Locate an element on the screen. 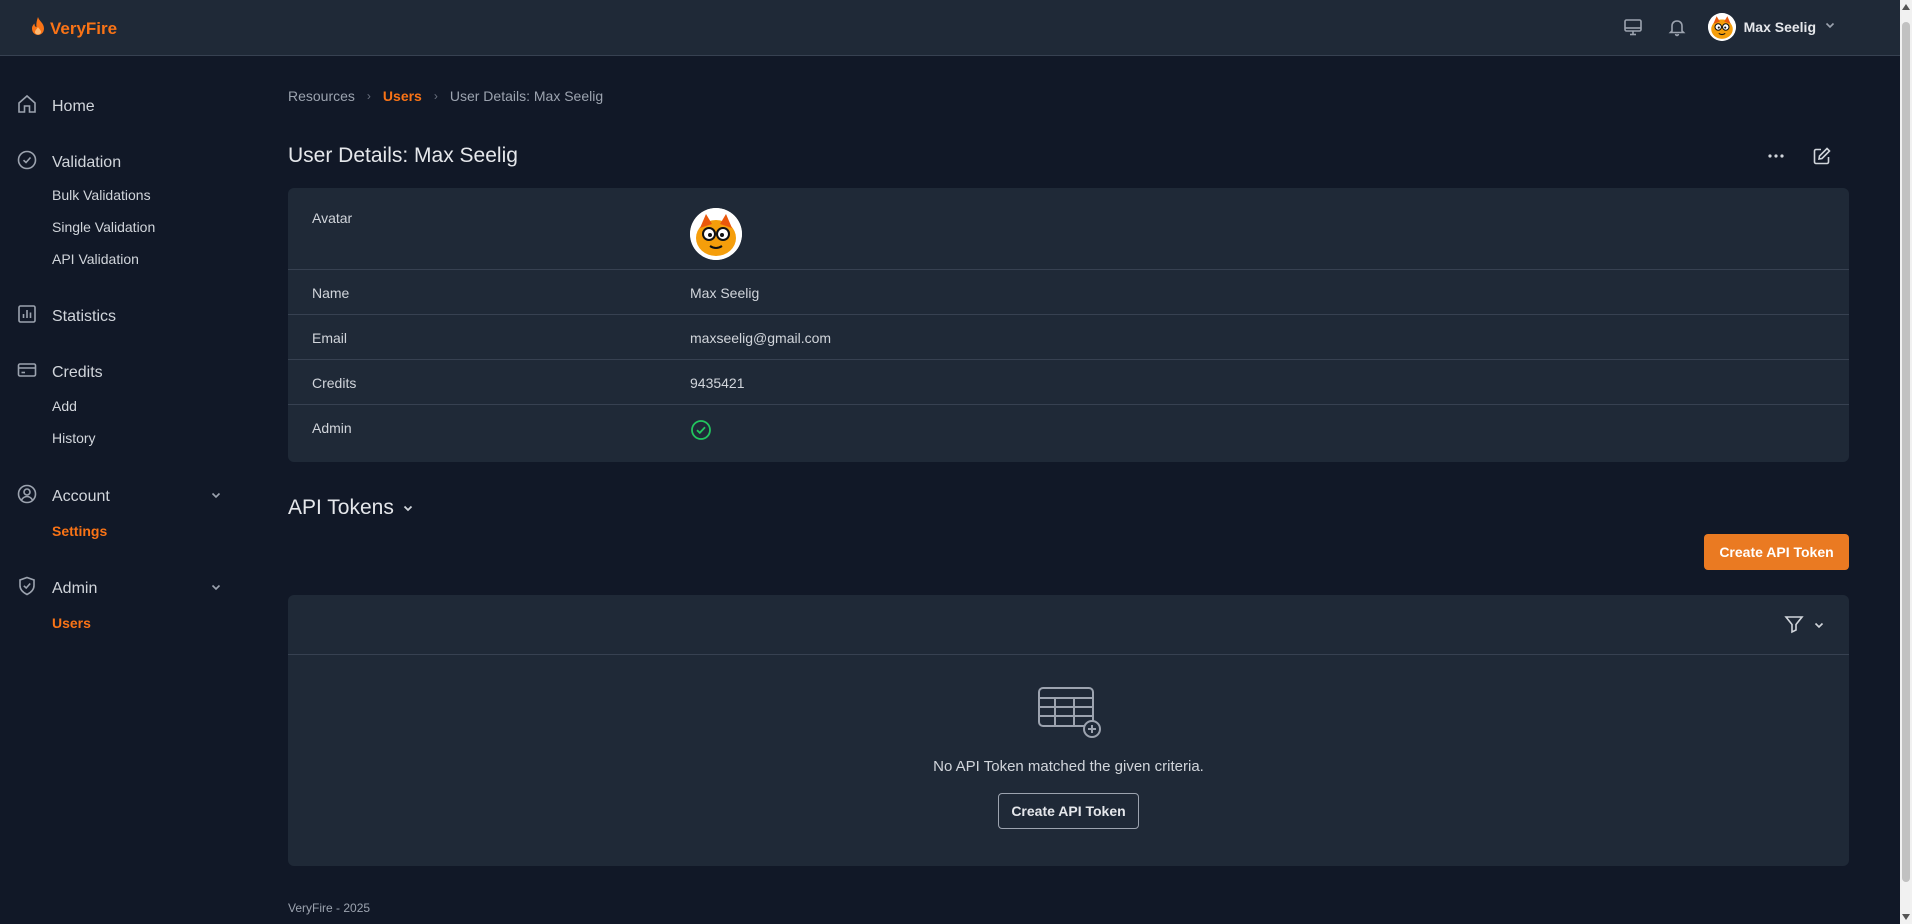 This screenshot has width=1912, height=924. footer: VeryFire - 2025 is located at coordinates (329, 908).